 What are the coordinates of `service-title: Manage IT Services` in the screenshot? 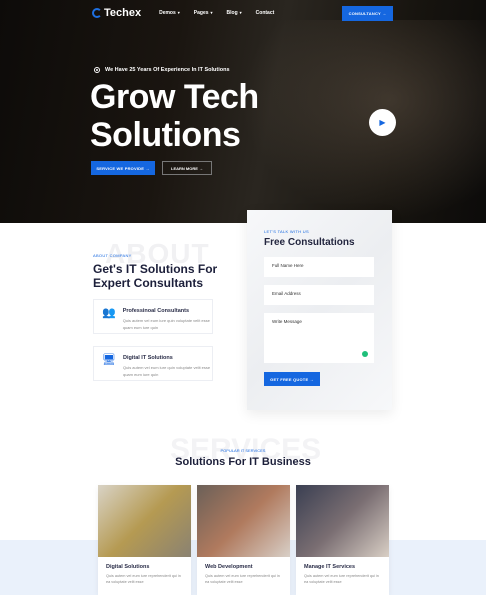 It's located at (330, 567).